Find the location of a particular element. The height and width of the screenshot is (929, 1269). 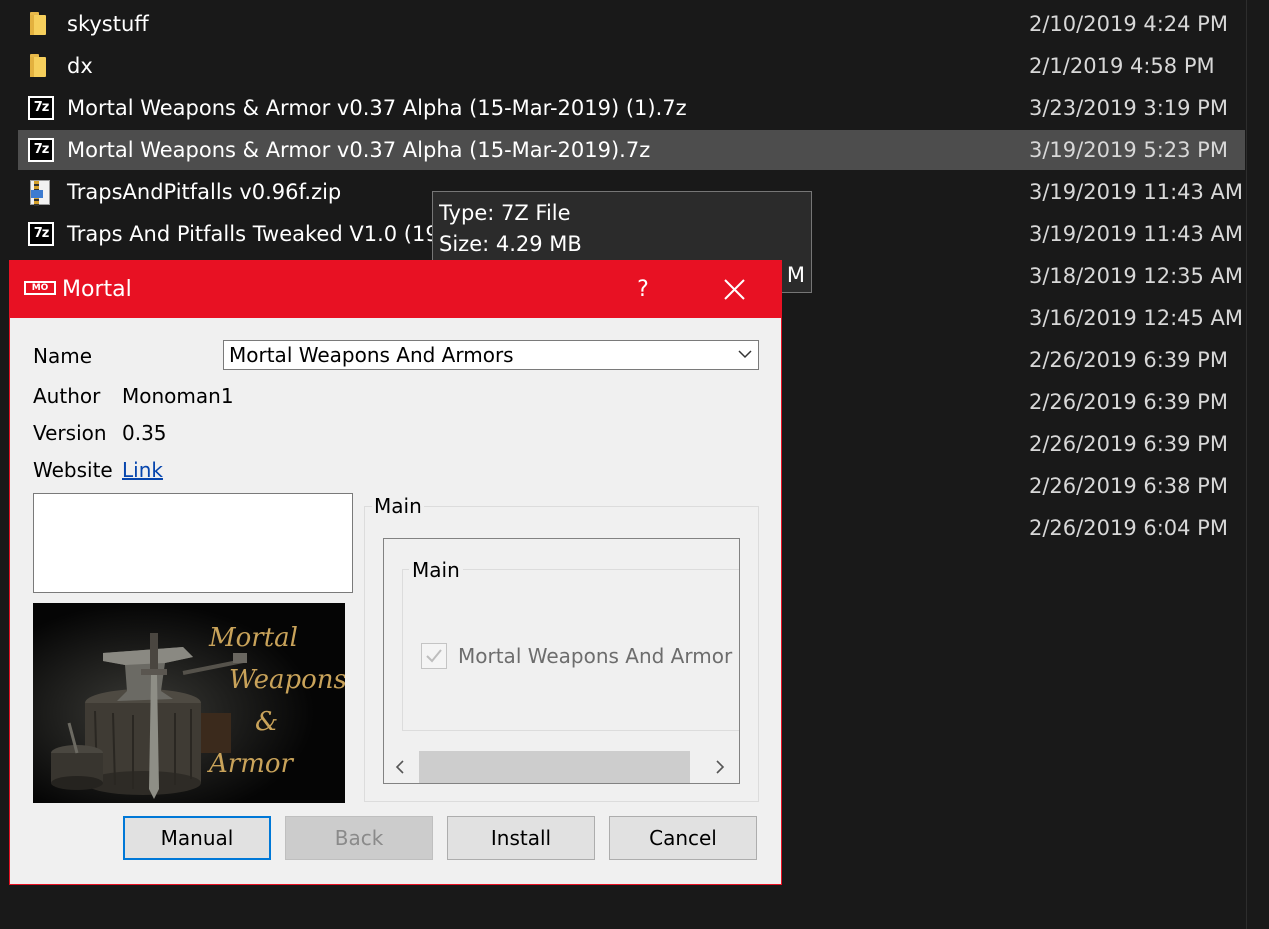

file-date: 2/26/2019 6:04 PM is located at coordinates (1128, 528).